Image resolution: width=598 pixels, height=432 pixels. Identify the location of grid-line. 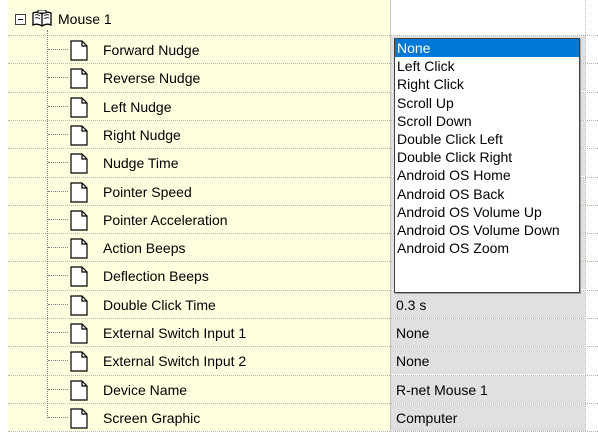
(585, 215).